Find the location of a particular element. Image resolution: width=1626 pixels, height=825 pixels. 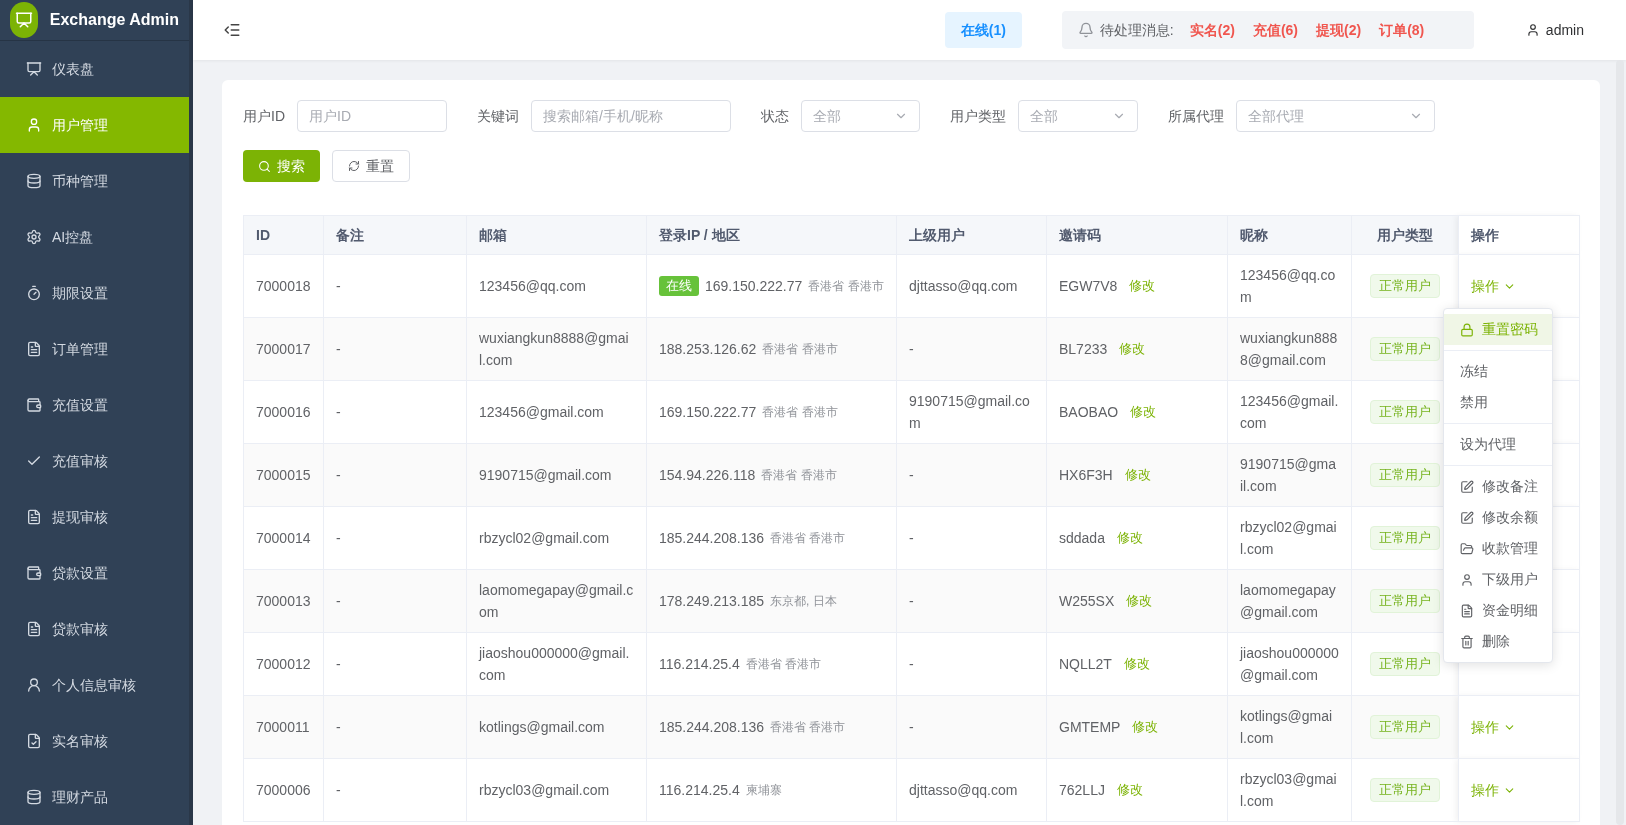

gear-icon is located at coordinates (34, 237).